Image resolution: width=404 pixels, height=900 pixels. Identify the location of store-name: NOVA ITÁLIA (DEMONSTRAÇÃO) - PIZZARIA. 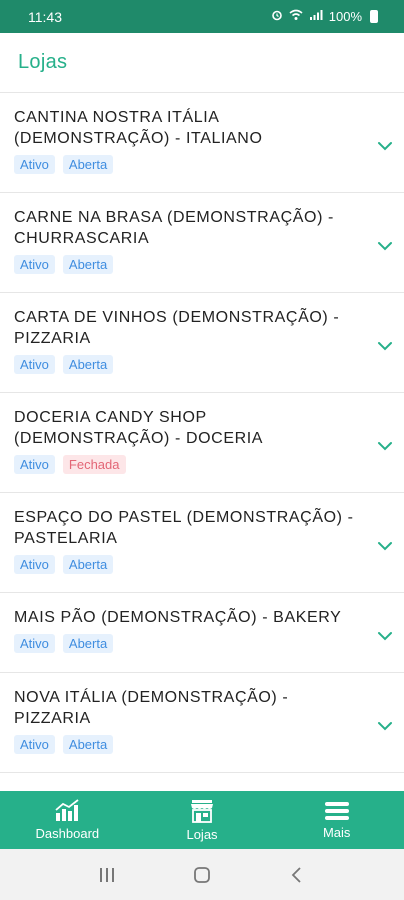
(151, 708).